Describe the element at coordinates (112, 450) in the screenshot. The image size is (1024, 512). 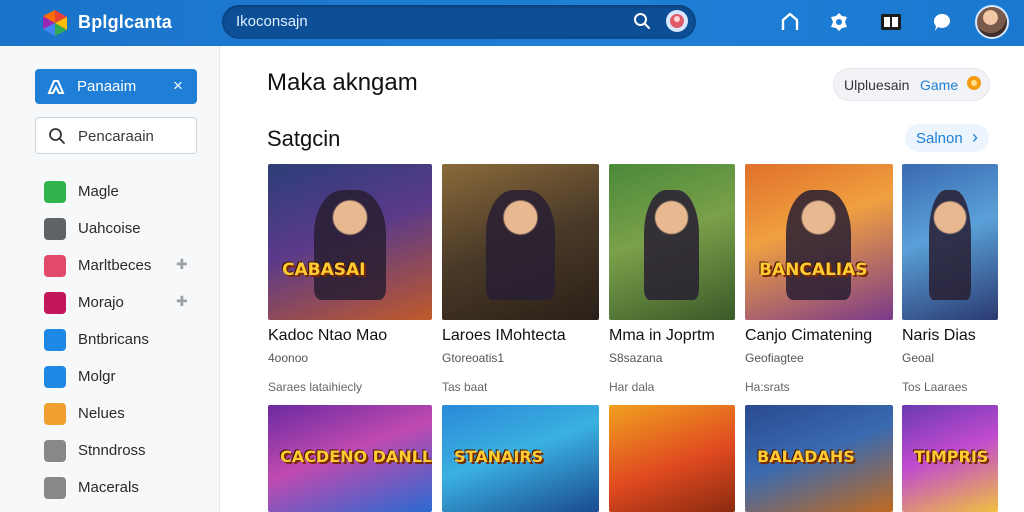
I see `sidebar-item-label: Stnndross` at that location.